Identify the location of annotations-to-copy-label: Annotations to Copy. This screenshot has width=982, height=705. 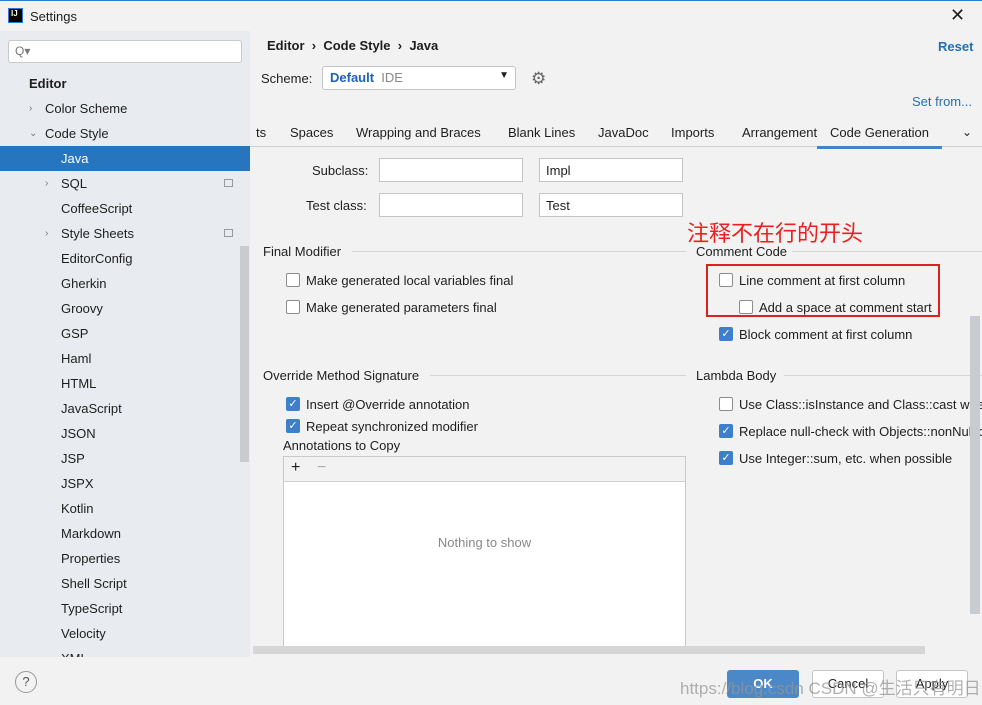
(342, 445).